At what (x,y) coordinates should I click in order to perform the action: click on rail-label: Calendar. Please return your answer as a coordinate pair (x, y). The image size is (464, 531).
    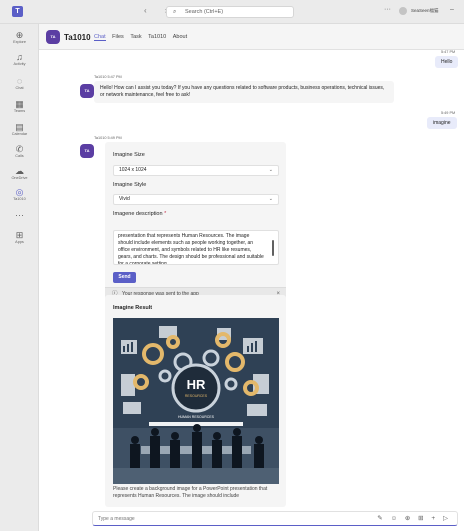
    Looking at the image, I should click on (19, 134).